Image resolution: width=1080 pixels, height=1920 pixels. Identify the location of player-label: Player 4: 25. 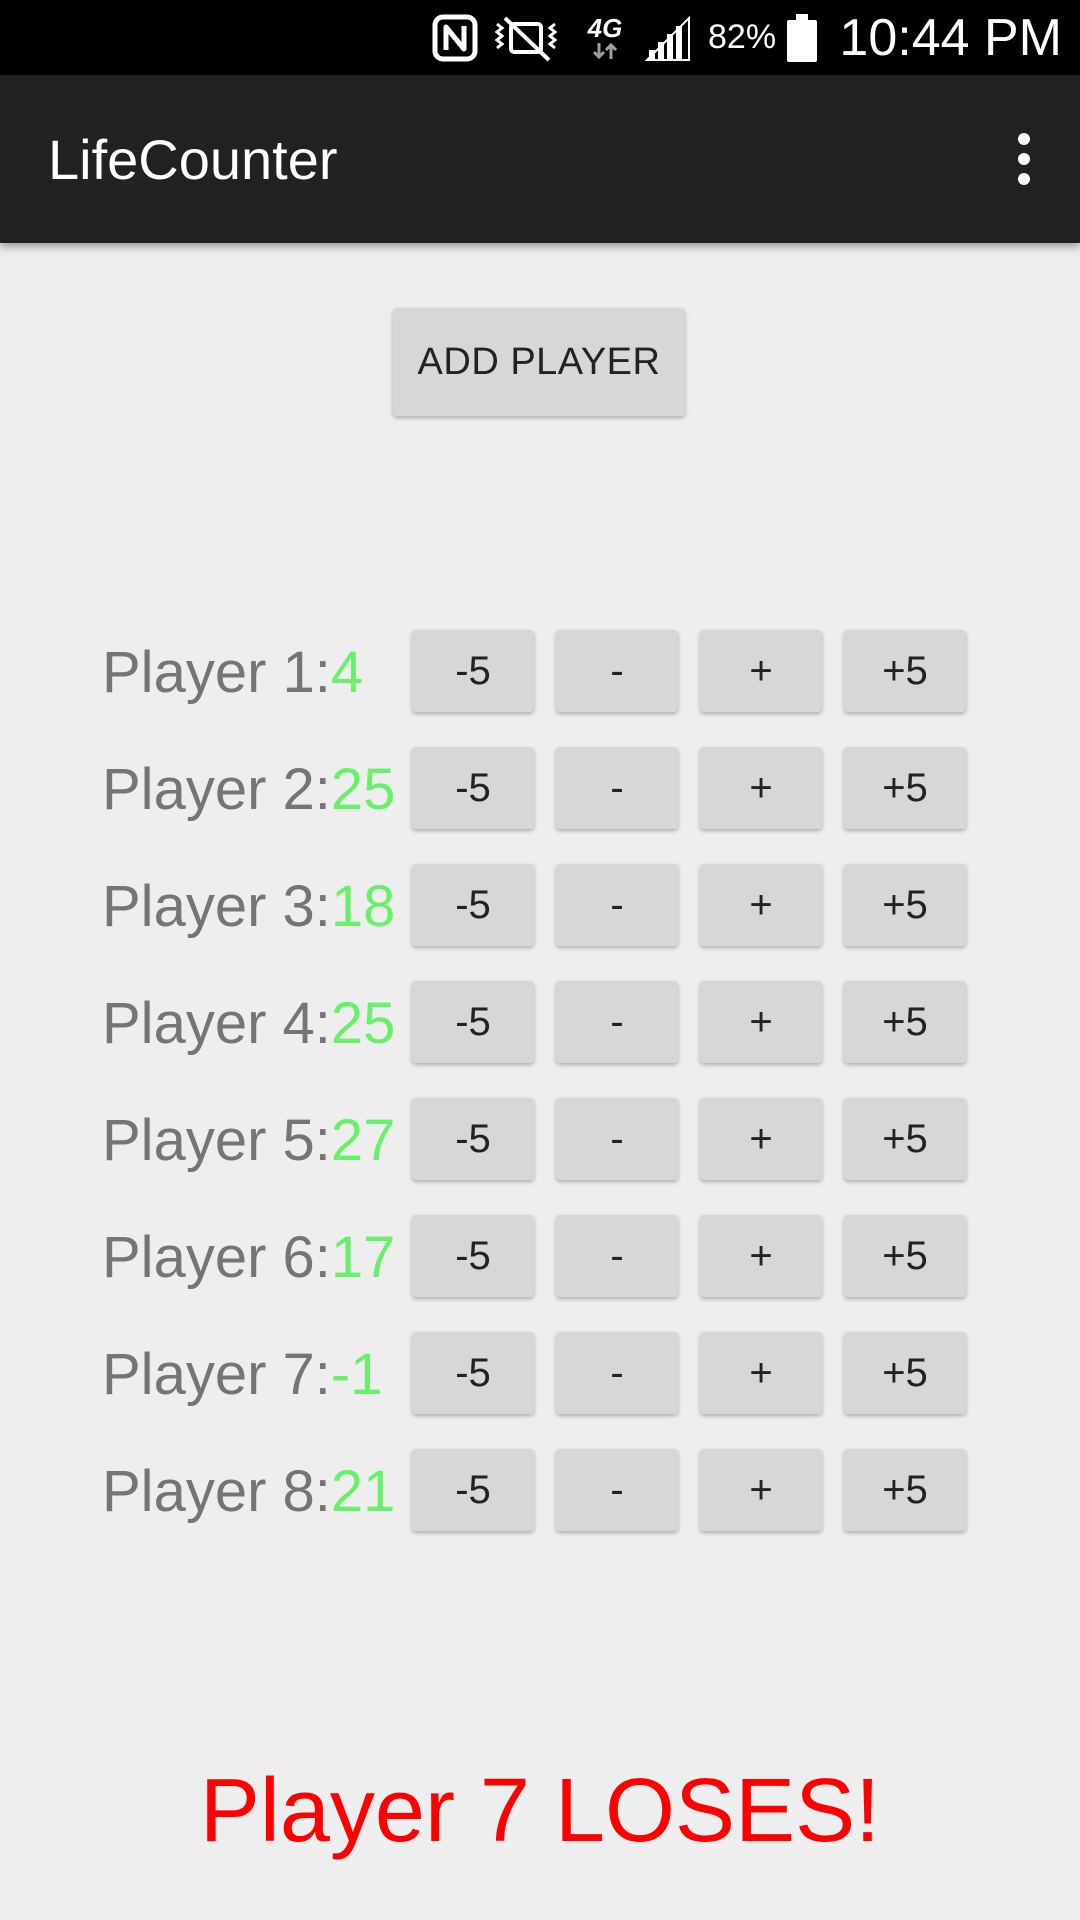
(248, 1023).